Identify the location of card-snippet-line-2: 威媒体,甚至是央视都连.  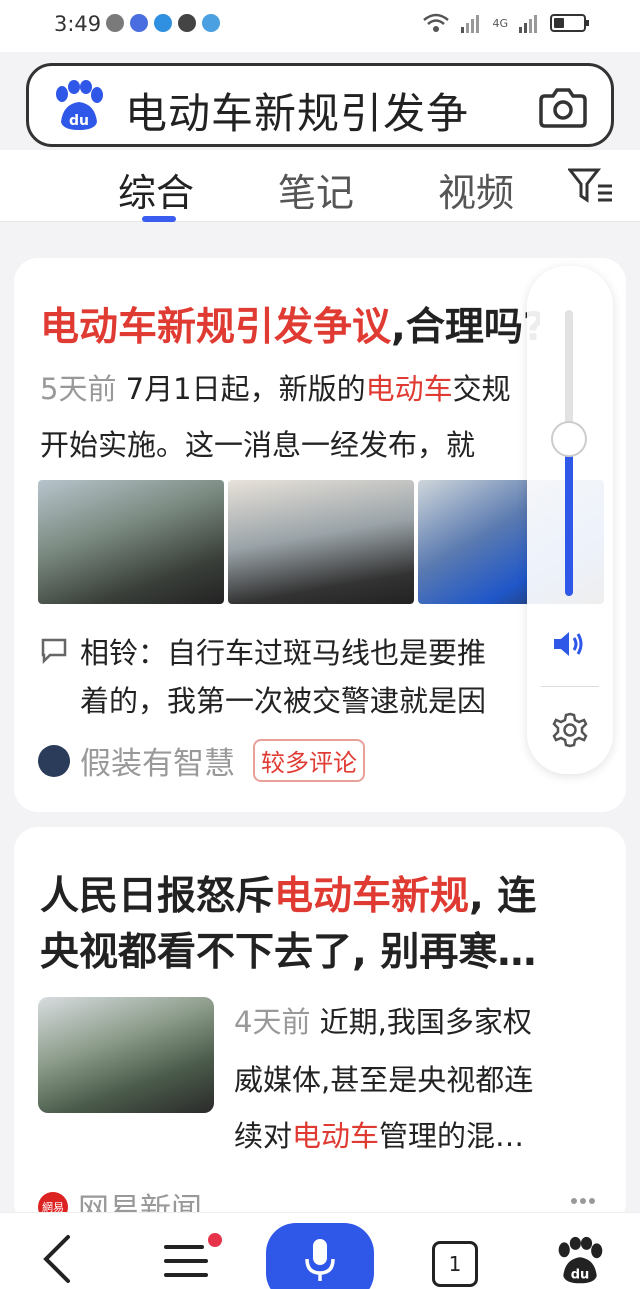
(384, 1080).